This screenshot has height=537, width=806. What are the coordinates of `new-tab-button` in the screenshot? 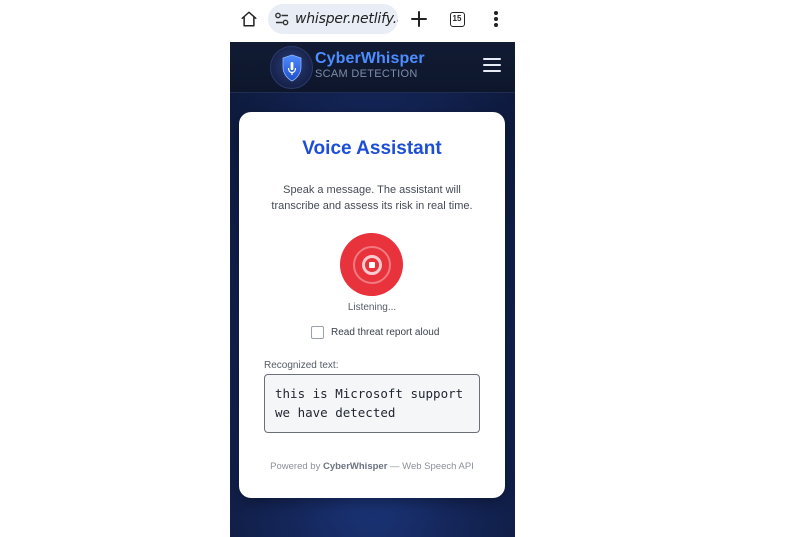 It's located at (419, 19).